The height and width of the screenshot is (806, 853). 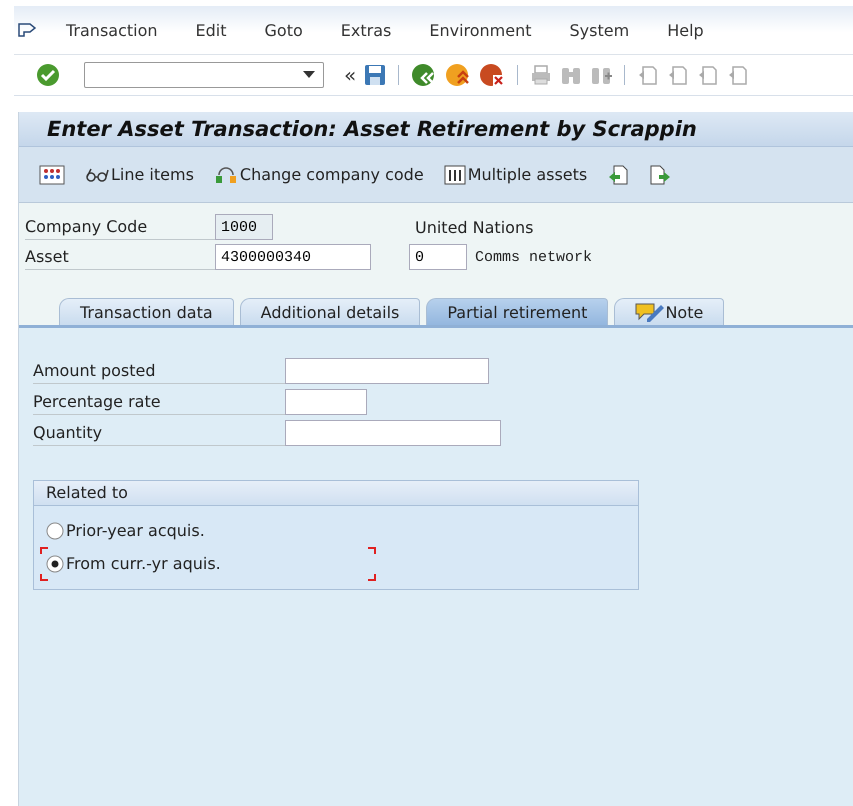 What do you see at coordinates (372, 129) in the screenshot?
I see `screen-title: Enter Asset Transaction: Asset Retirement by Scrappin` at bounding box center [372, 129].